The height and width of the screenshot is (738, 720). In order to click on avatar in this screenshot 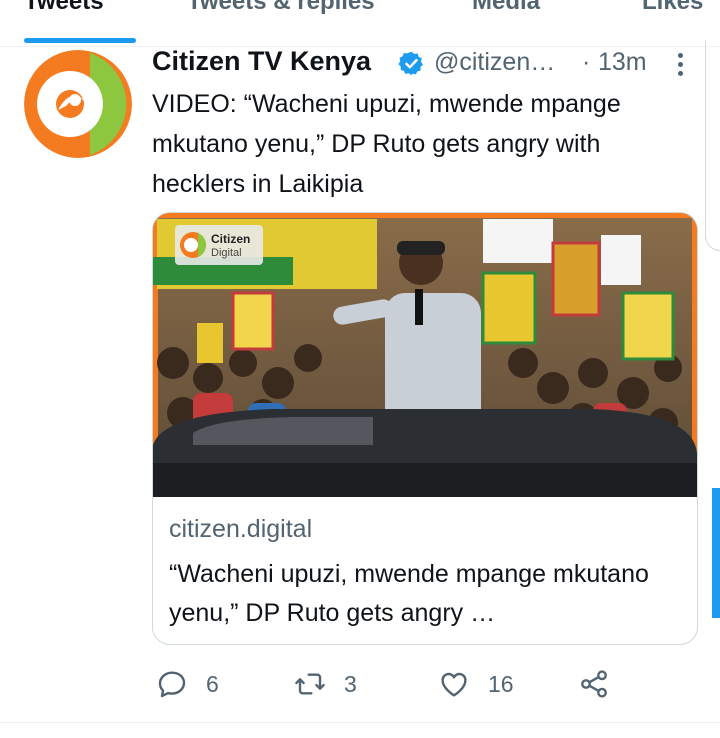, I will do `click(78, 104)`.